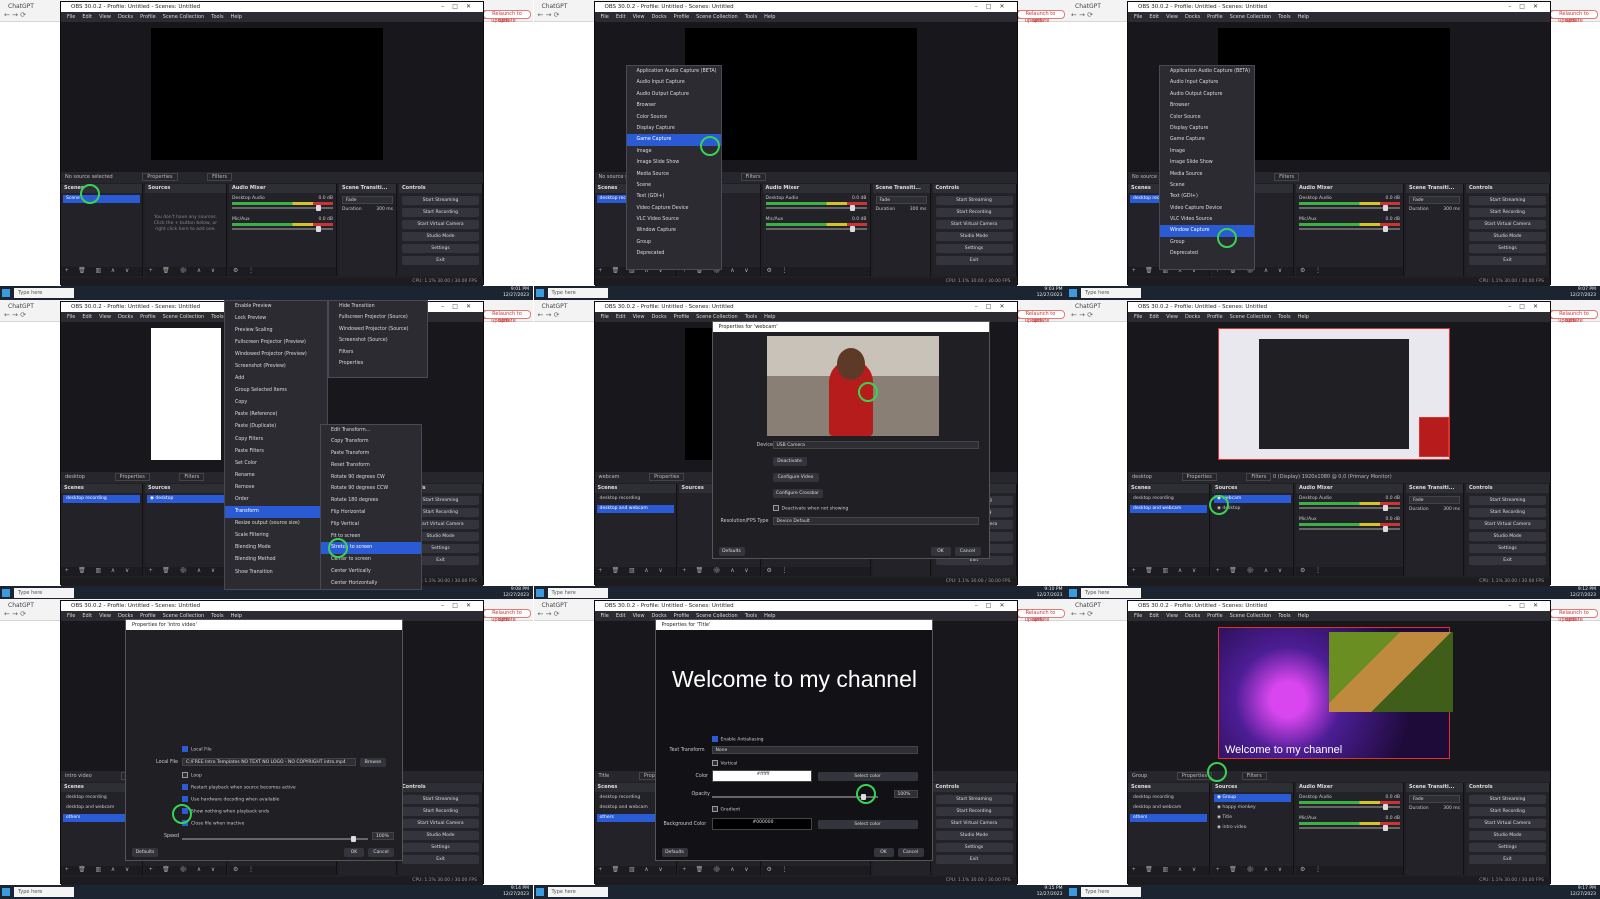 The width and height of the screenshot is (1600, 899). I want to click on mixer-toolbar-icon: ⚙ ⋮, so click(1349, 571).